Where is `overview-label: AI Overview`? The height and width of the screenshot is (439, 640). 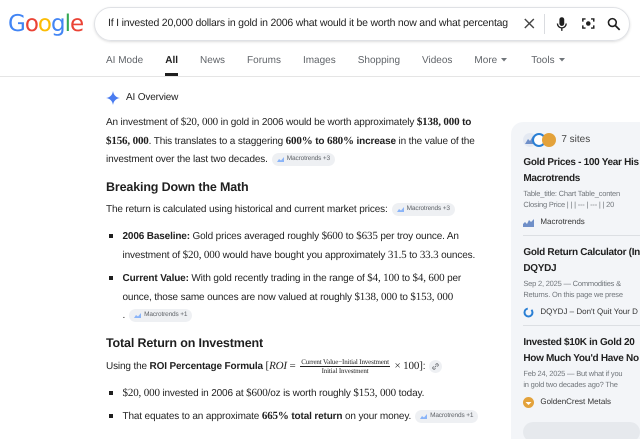 overview-label: AI Overview is located at coordinates (152, 98).